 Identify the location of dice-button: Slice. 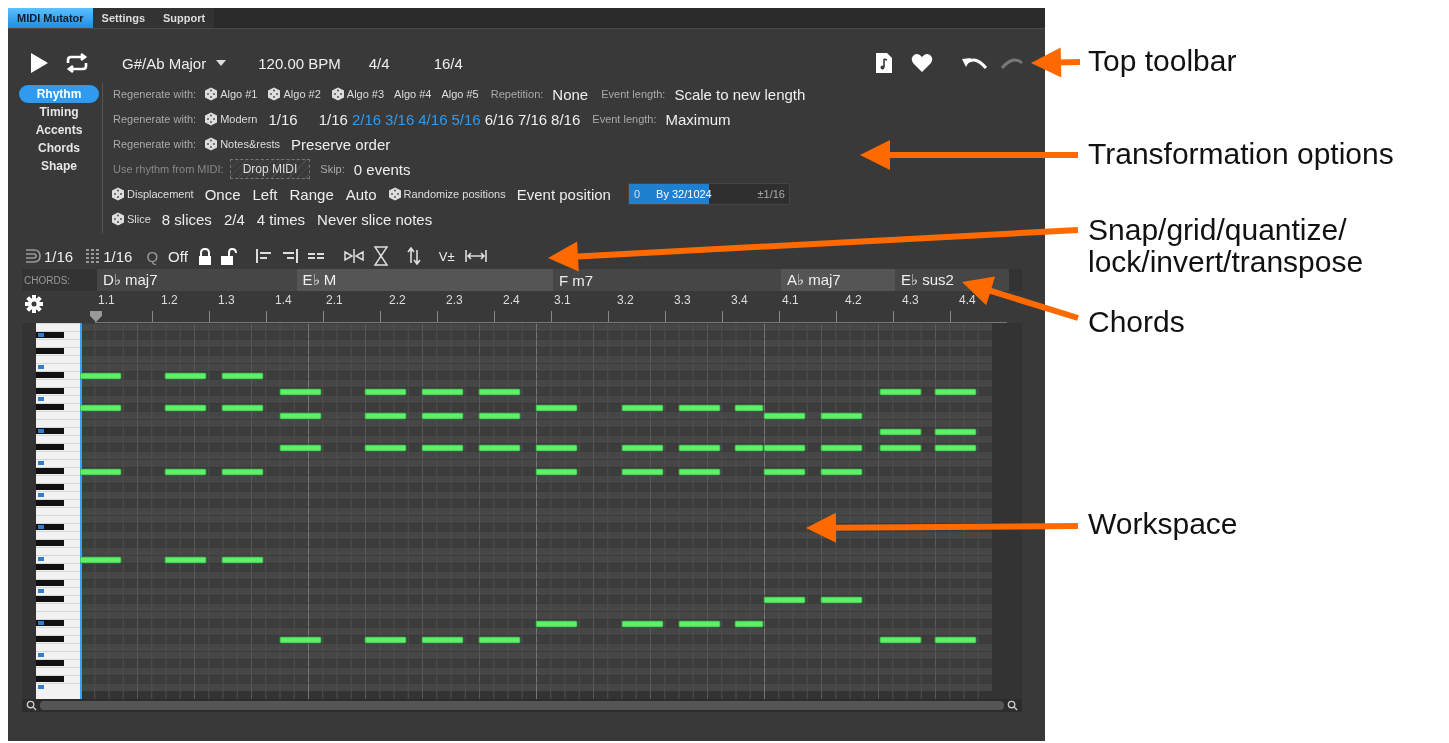
(131, 219).